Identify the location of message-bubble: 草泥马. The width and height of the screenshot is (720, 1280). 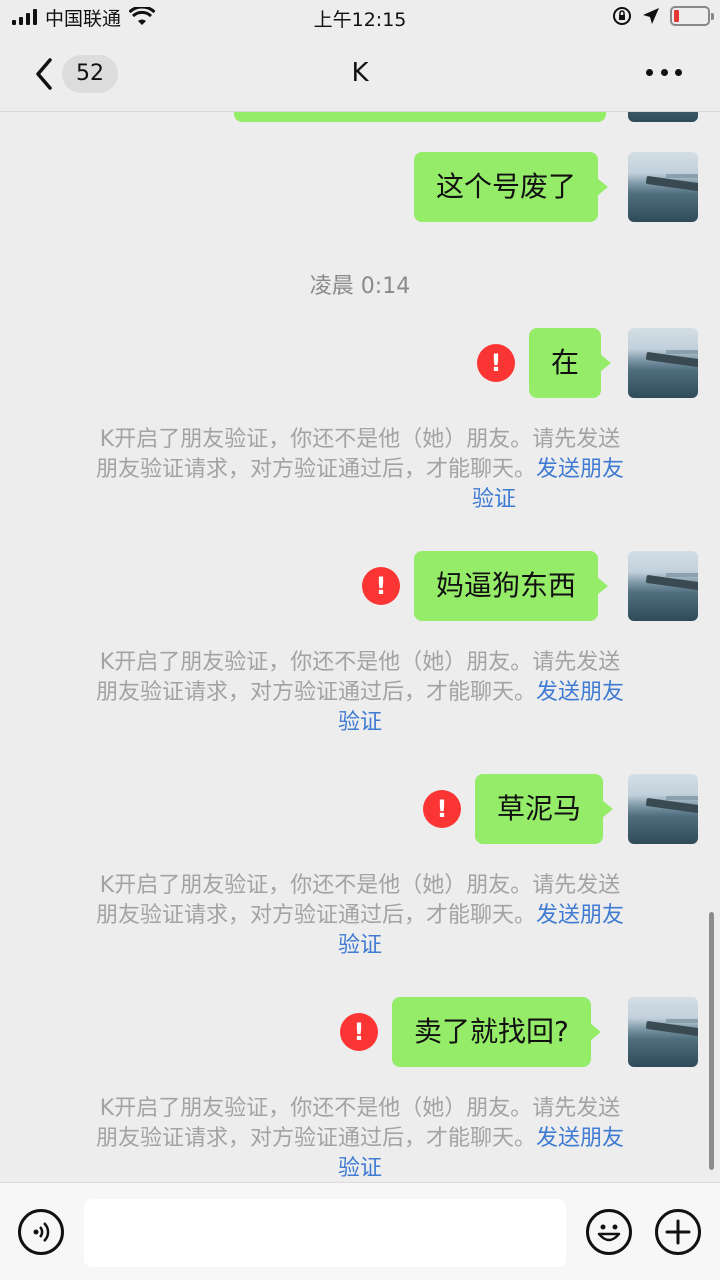
(544, 809).